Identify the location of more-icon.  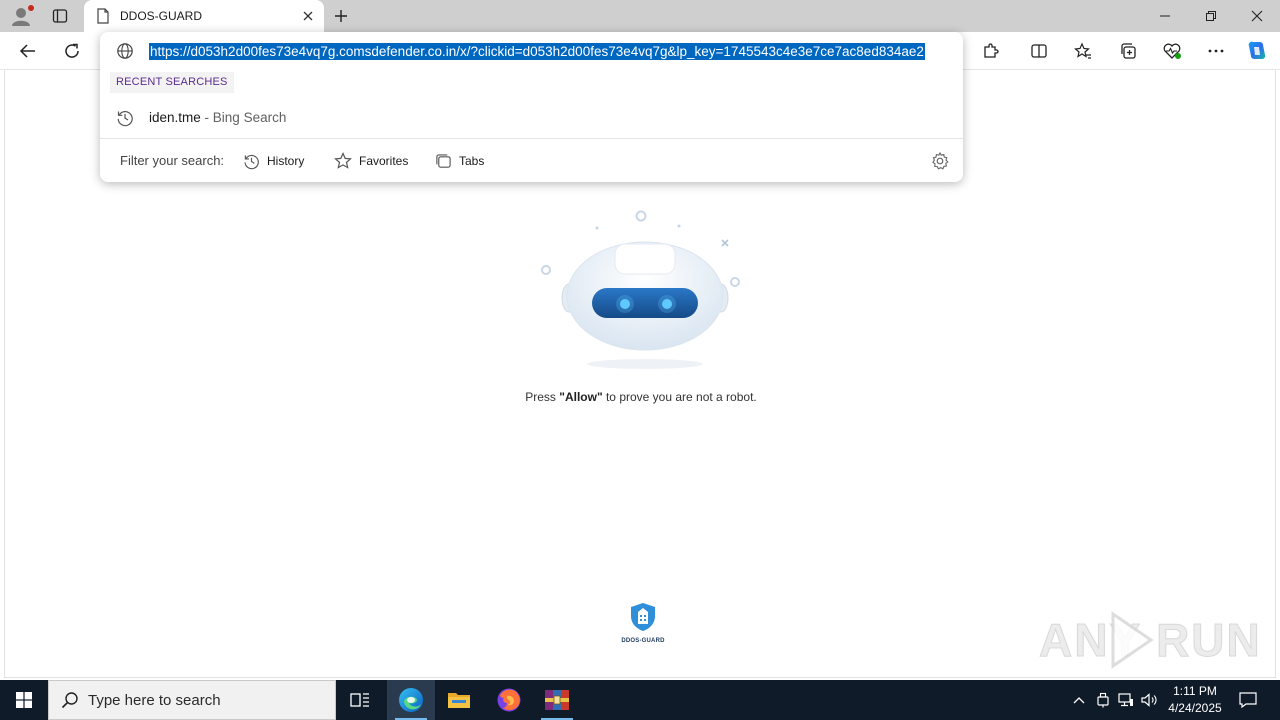
(1216, 51).